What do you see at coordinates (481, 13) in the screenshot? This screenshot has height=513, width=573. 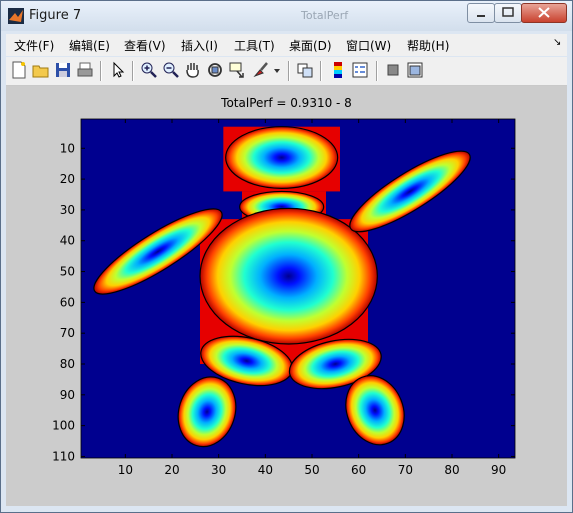 I see `minimize-button` at bounding box center [481, 13].